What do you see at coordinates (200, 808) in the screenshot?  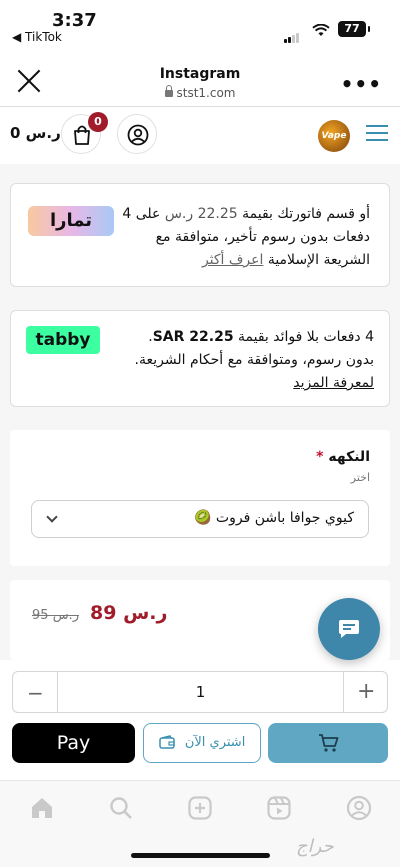 I see `create-post-icon` at bounding box center [200, 808].